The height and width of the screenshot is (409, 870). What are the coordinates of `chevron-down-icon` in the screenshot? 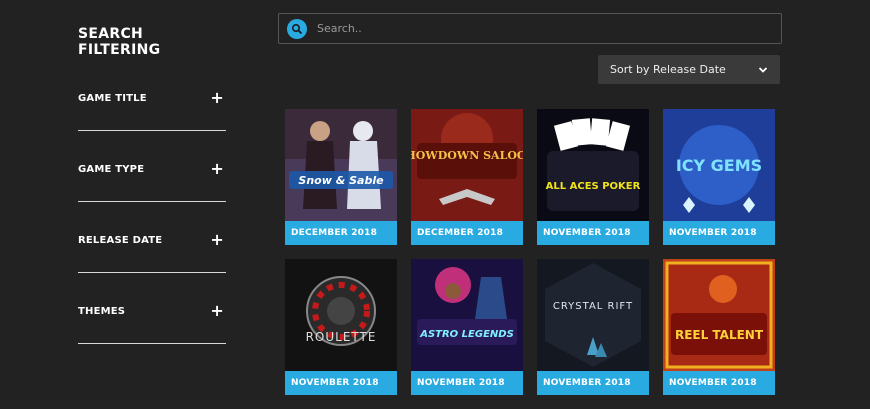 It's located at (763, 69).